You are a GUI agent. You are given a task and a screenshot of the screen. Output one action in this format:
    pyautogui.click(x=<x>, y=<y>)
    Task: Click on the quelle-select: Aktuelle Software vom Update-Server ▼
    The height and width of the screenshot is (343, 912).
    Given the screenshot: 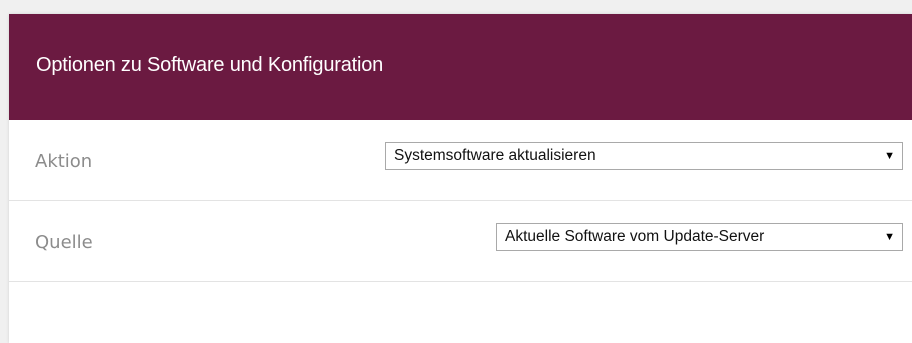 What is the action you would take?
    pyautogui.click(x=699, y=237)
    